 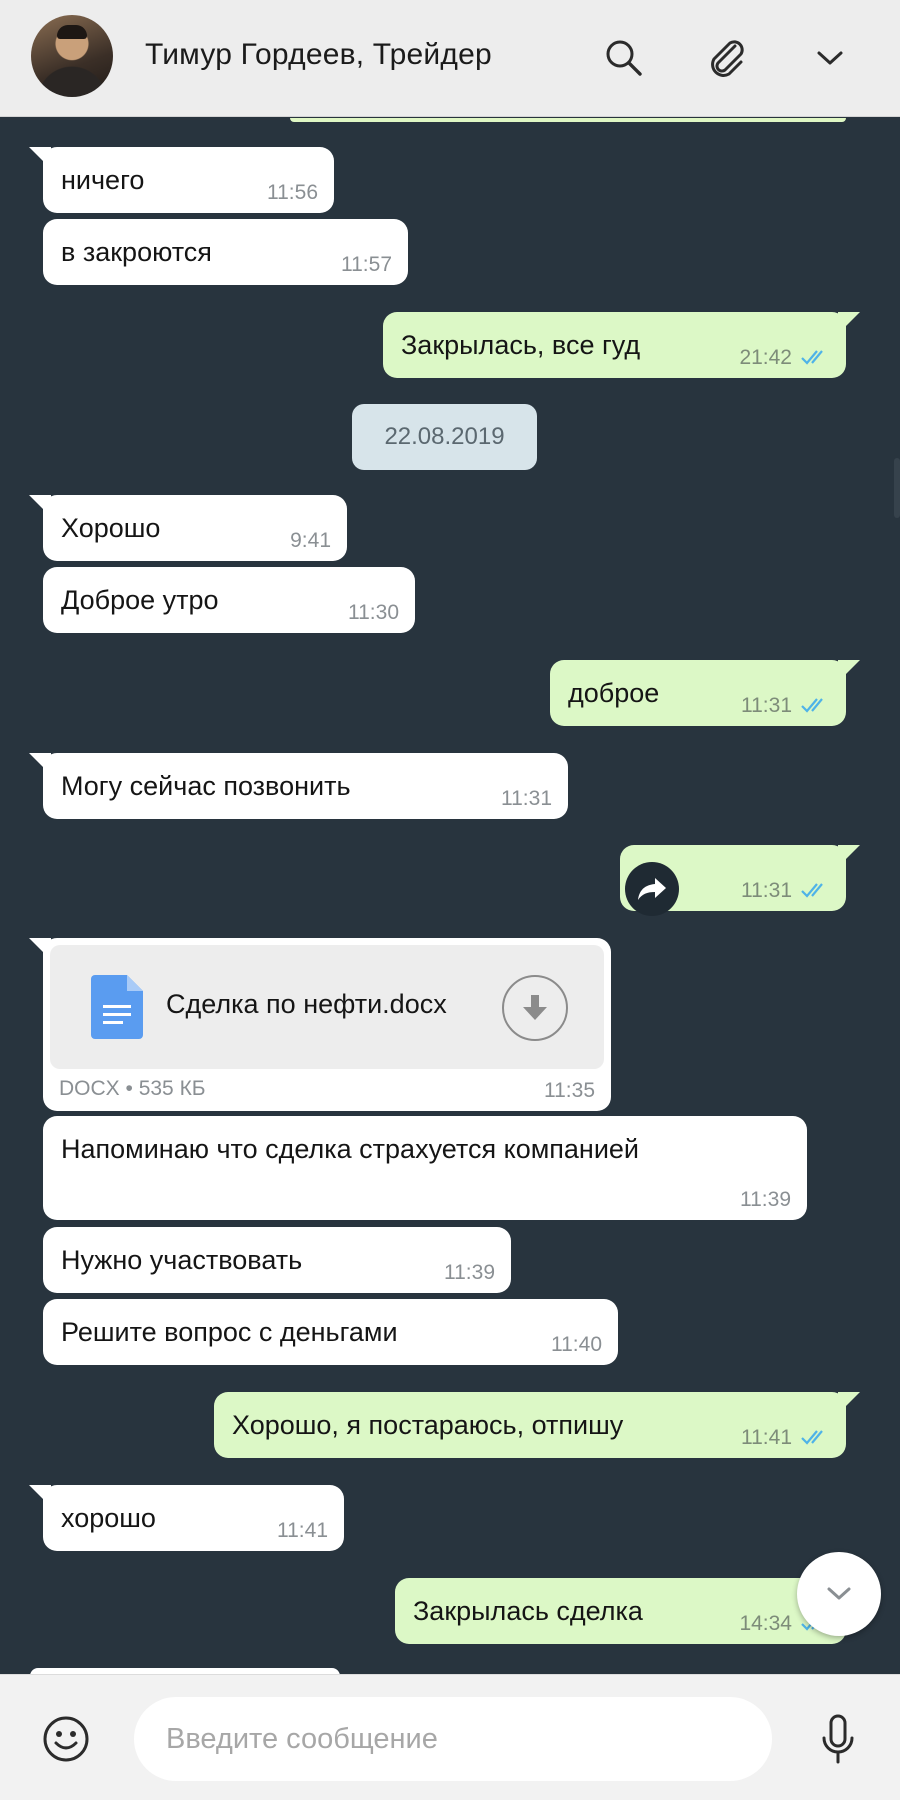 I want to click on microphone-icon, so click(x=838, y=1739).